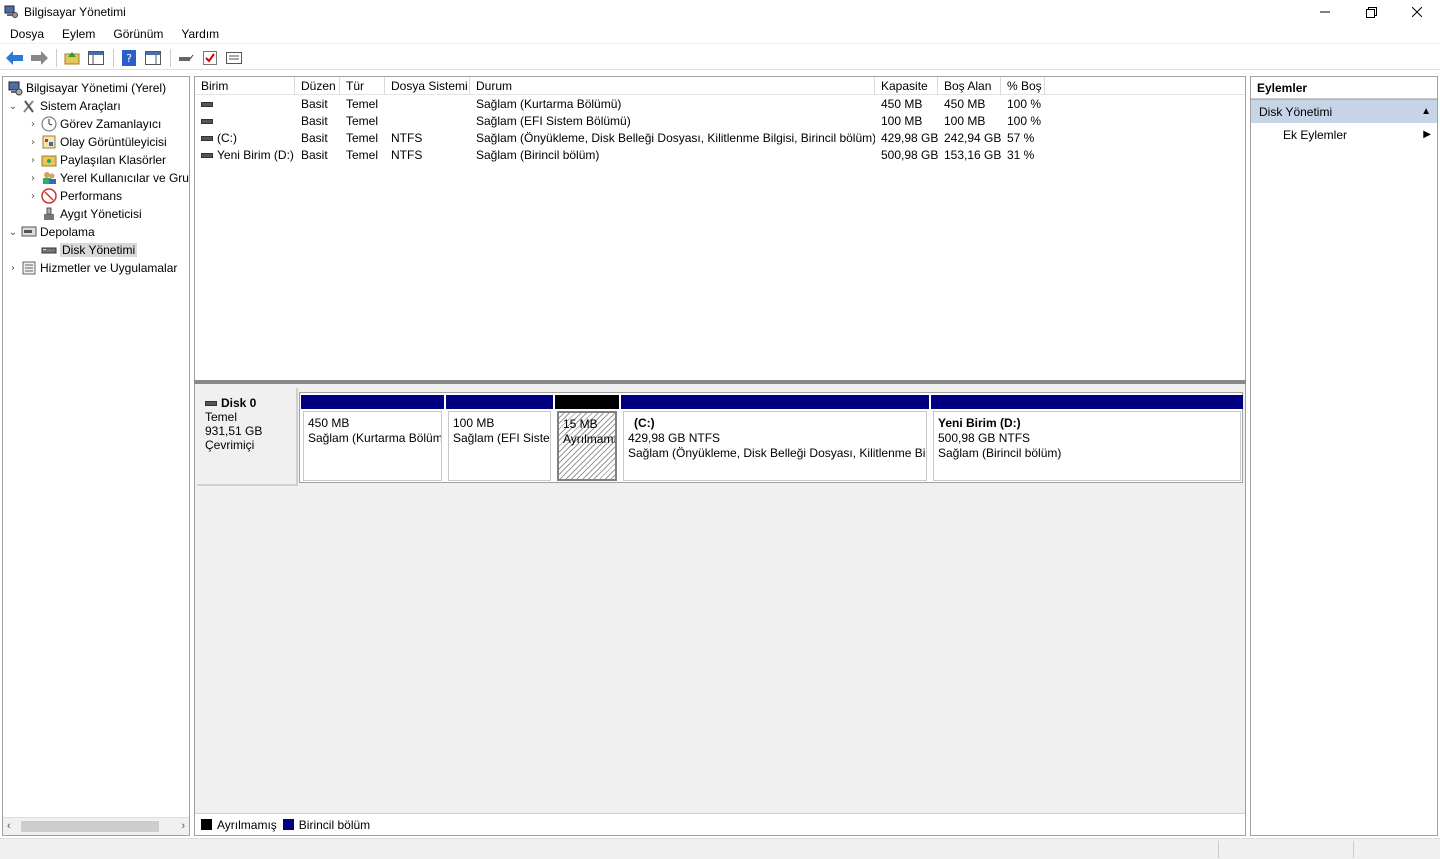  Describe the element at coordinates (1344, 111) in the screenshot. I see `actions-section-disk-management: Disk Yönetimi ▲` at that location.